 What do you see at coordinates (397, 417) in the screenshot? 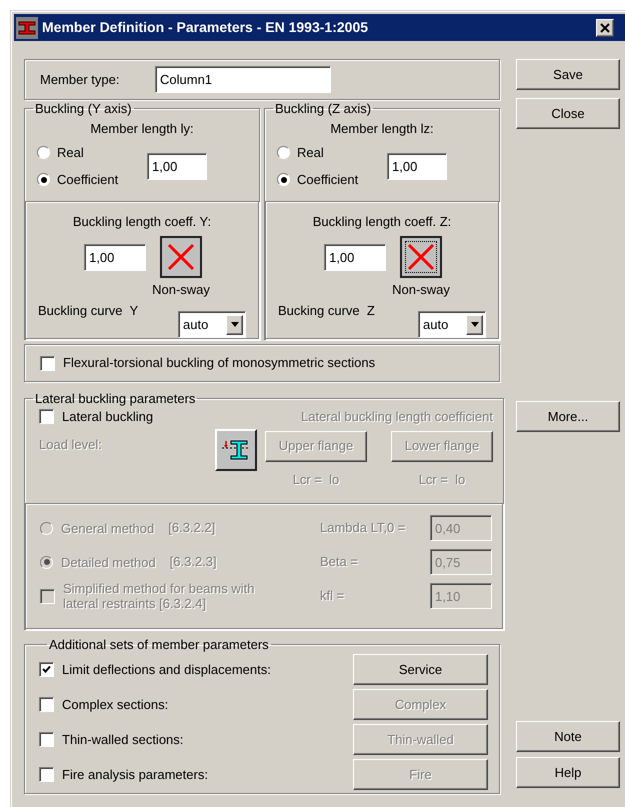
I see `section-label: Lateral buckling length coefficient` at bounding box center [397, 417].